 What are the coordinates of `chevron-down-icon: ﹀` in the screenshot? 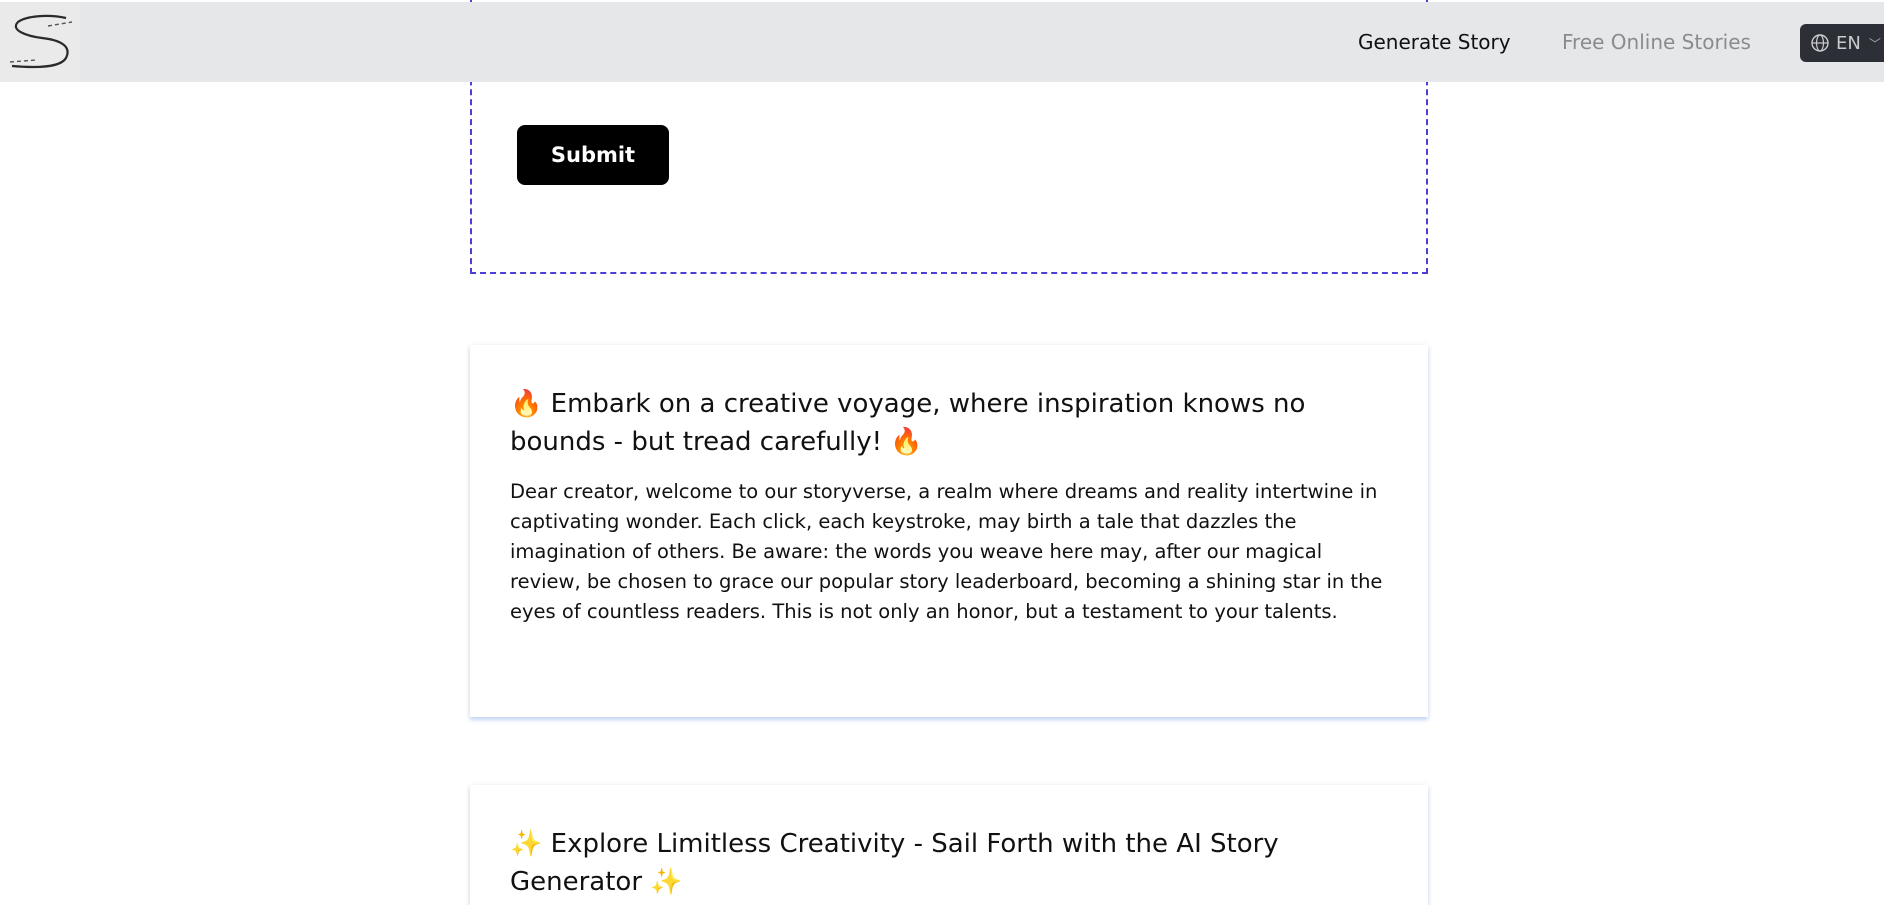 It's located at (1874, 43).